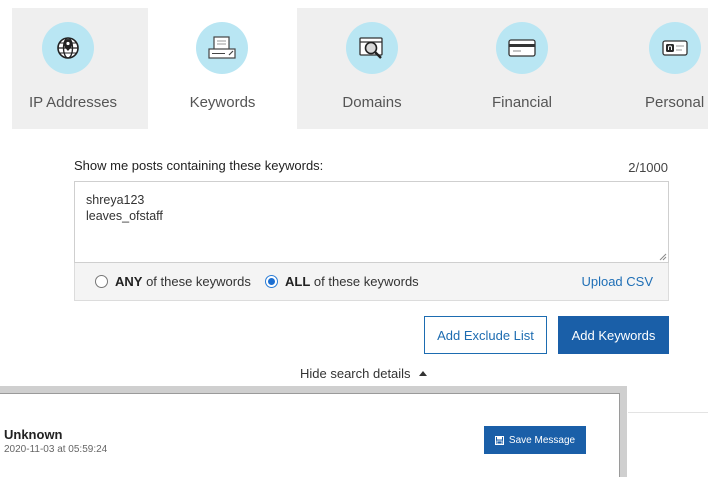 The width and height of the screenshot is (708, 477). What do you see at coordinates (271, 281) in the screenshot?
I see `all-keywords-radio` at bounding box center [271, 281].